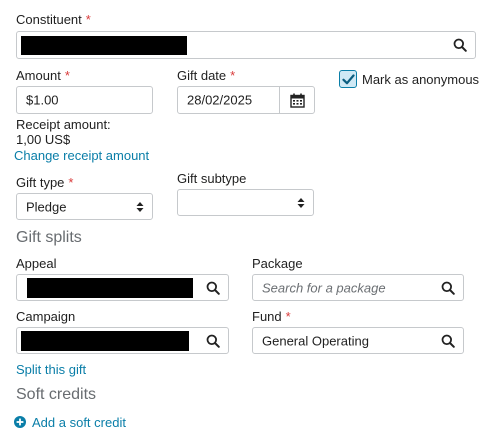 The height and width of the screenshot is (444, 500). What do you see at coordinates (324, 287) in the screenshot?
I see `package-placeholder: Search for a package` at bounding box center [324, 287].